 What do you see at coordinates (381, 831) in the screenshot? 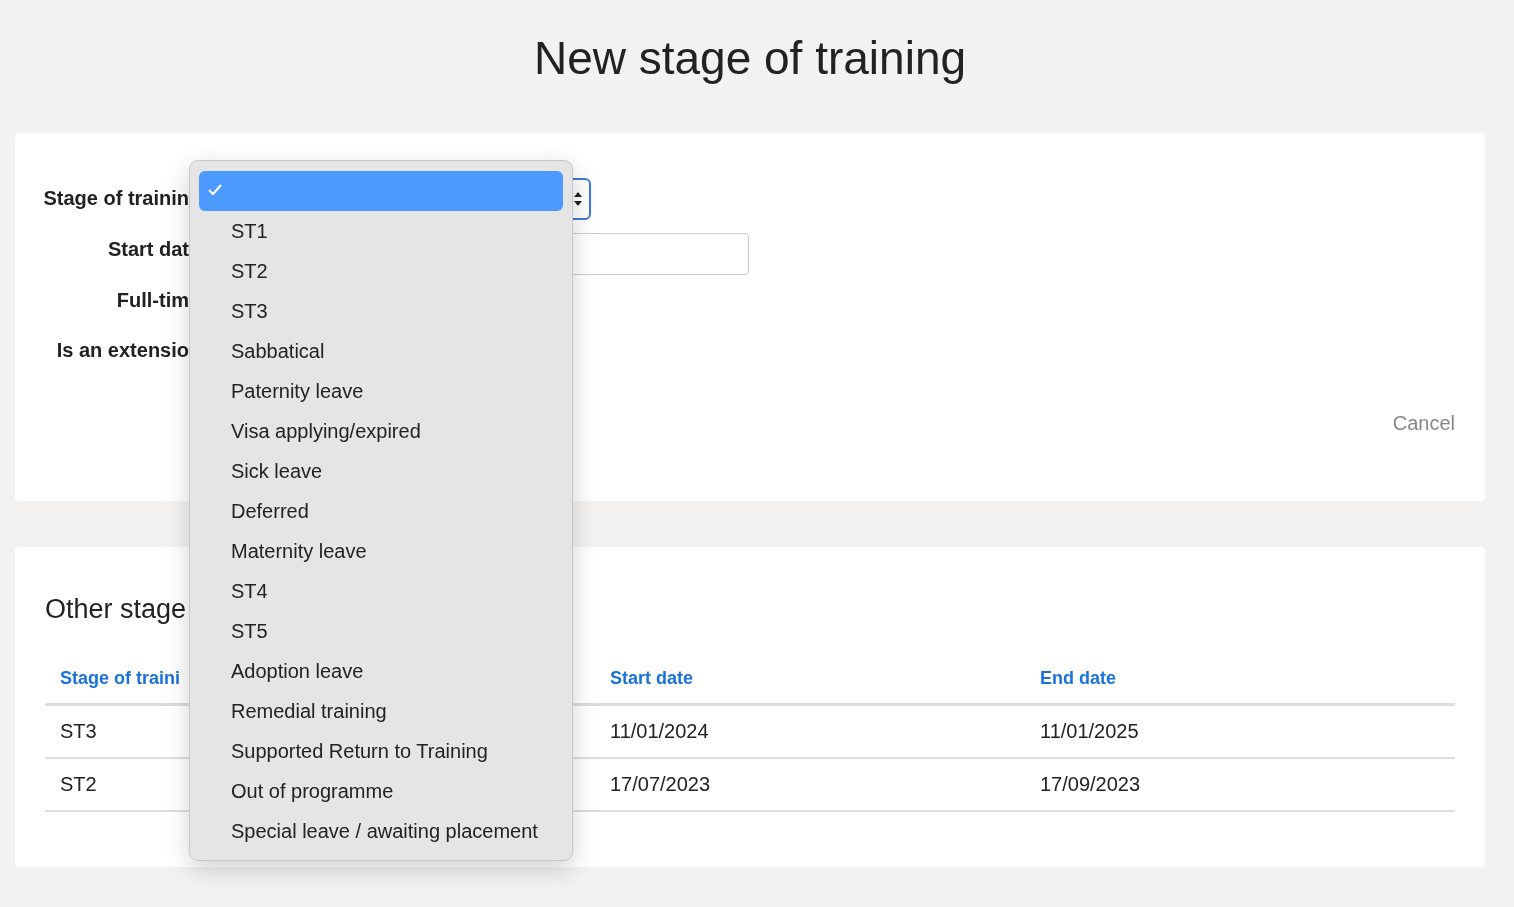
I see `dropdown-option: Special leave / awaiting placement` at bounding box center [381, 831].